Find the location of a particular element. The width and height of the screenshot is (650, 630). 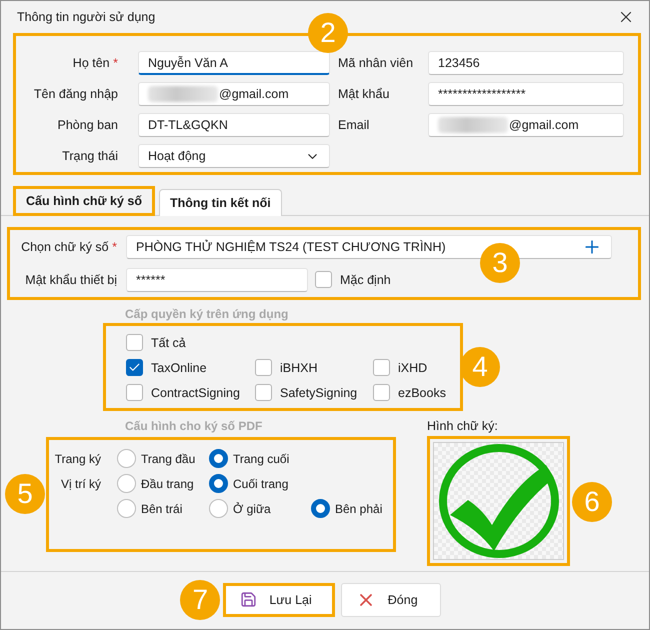

callout-badge: 2 is located at coordinates (328, 33).